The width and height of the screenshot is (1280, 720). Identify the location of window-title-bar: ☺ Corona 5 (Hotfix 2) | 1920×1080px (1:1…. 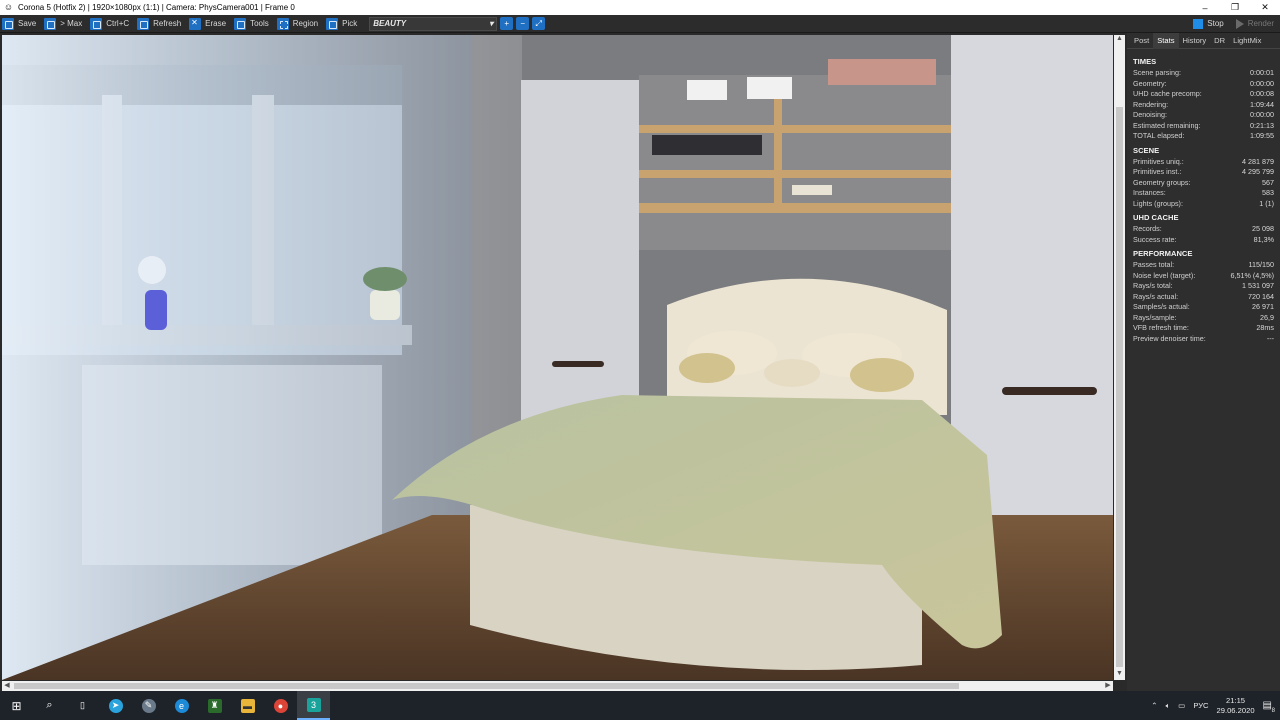
(640, 7).